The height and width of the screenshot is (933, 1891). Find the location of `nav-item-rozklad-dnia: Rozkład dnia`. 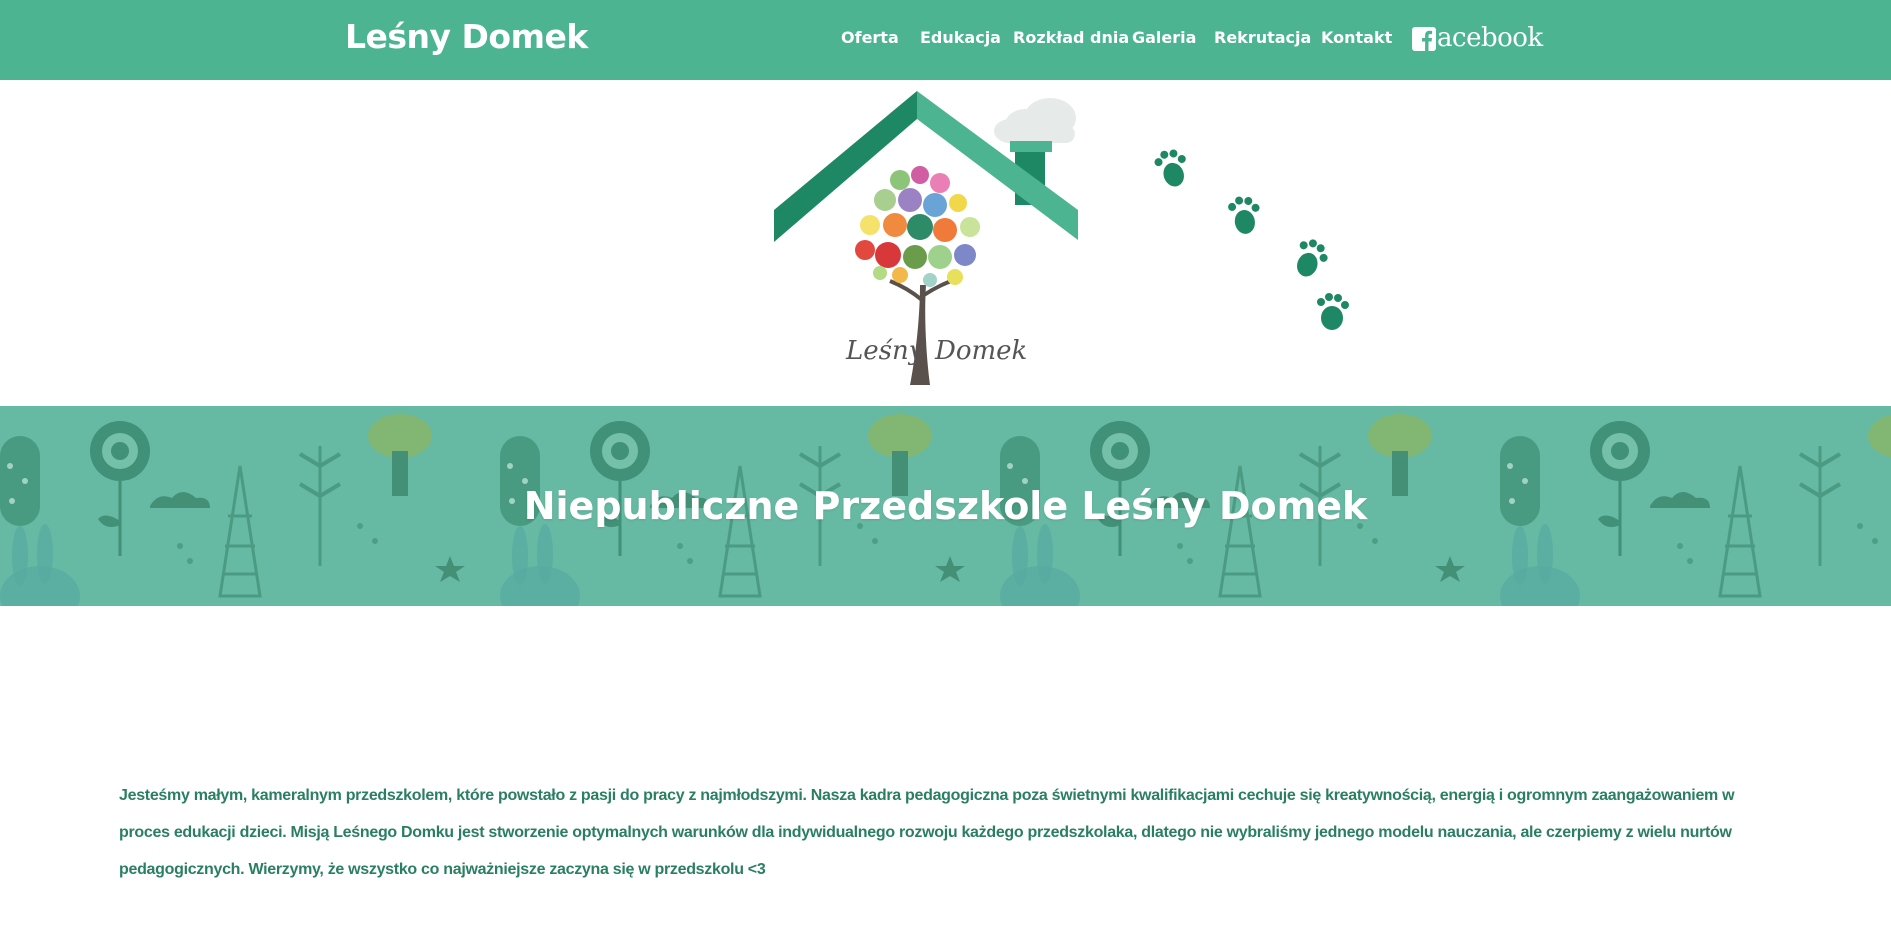

nav-item-rozklad-dnia: Rozkład dnia is located at coordinates (1071, 37).